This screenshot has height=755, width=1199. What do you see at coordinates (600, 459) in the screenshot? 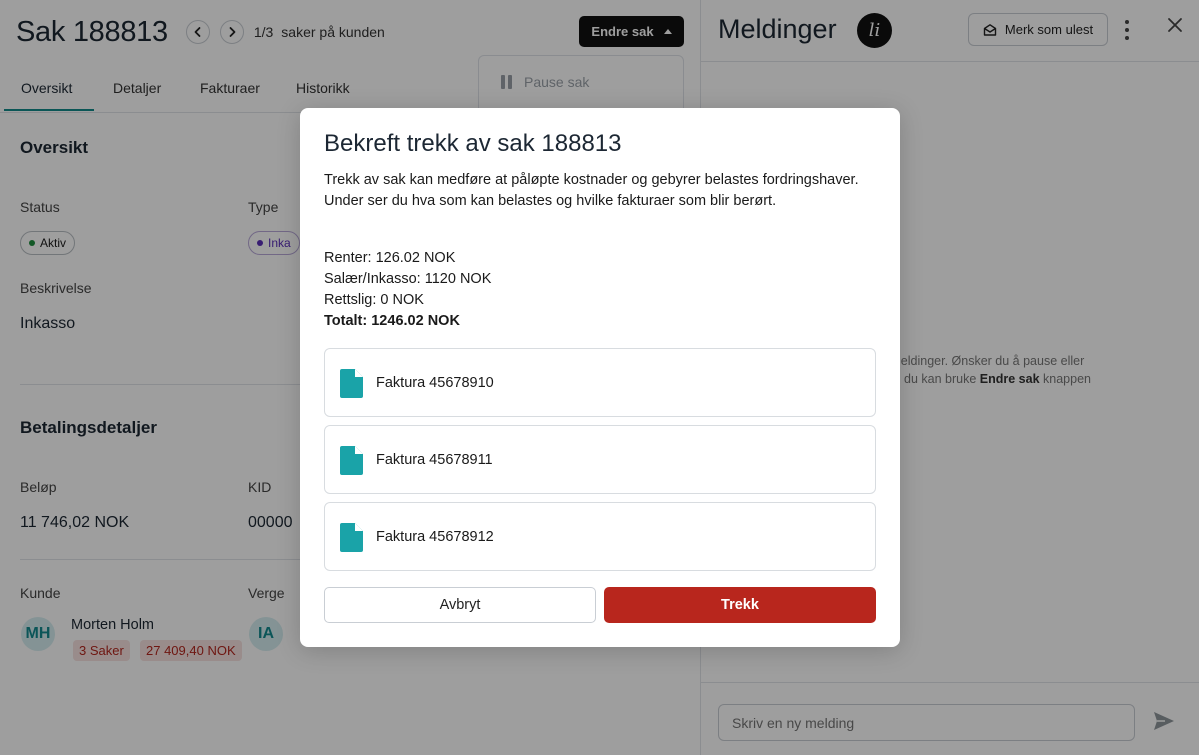
I see `invoice-item: Faktura 45678911` at bounding box center [600, 459].